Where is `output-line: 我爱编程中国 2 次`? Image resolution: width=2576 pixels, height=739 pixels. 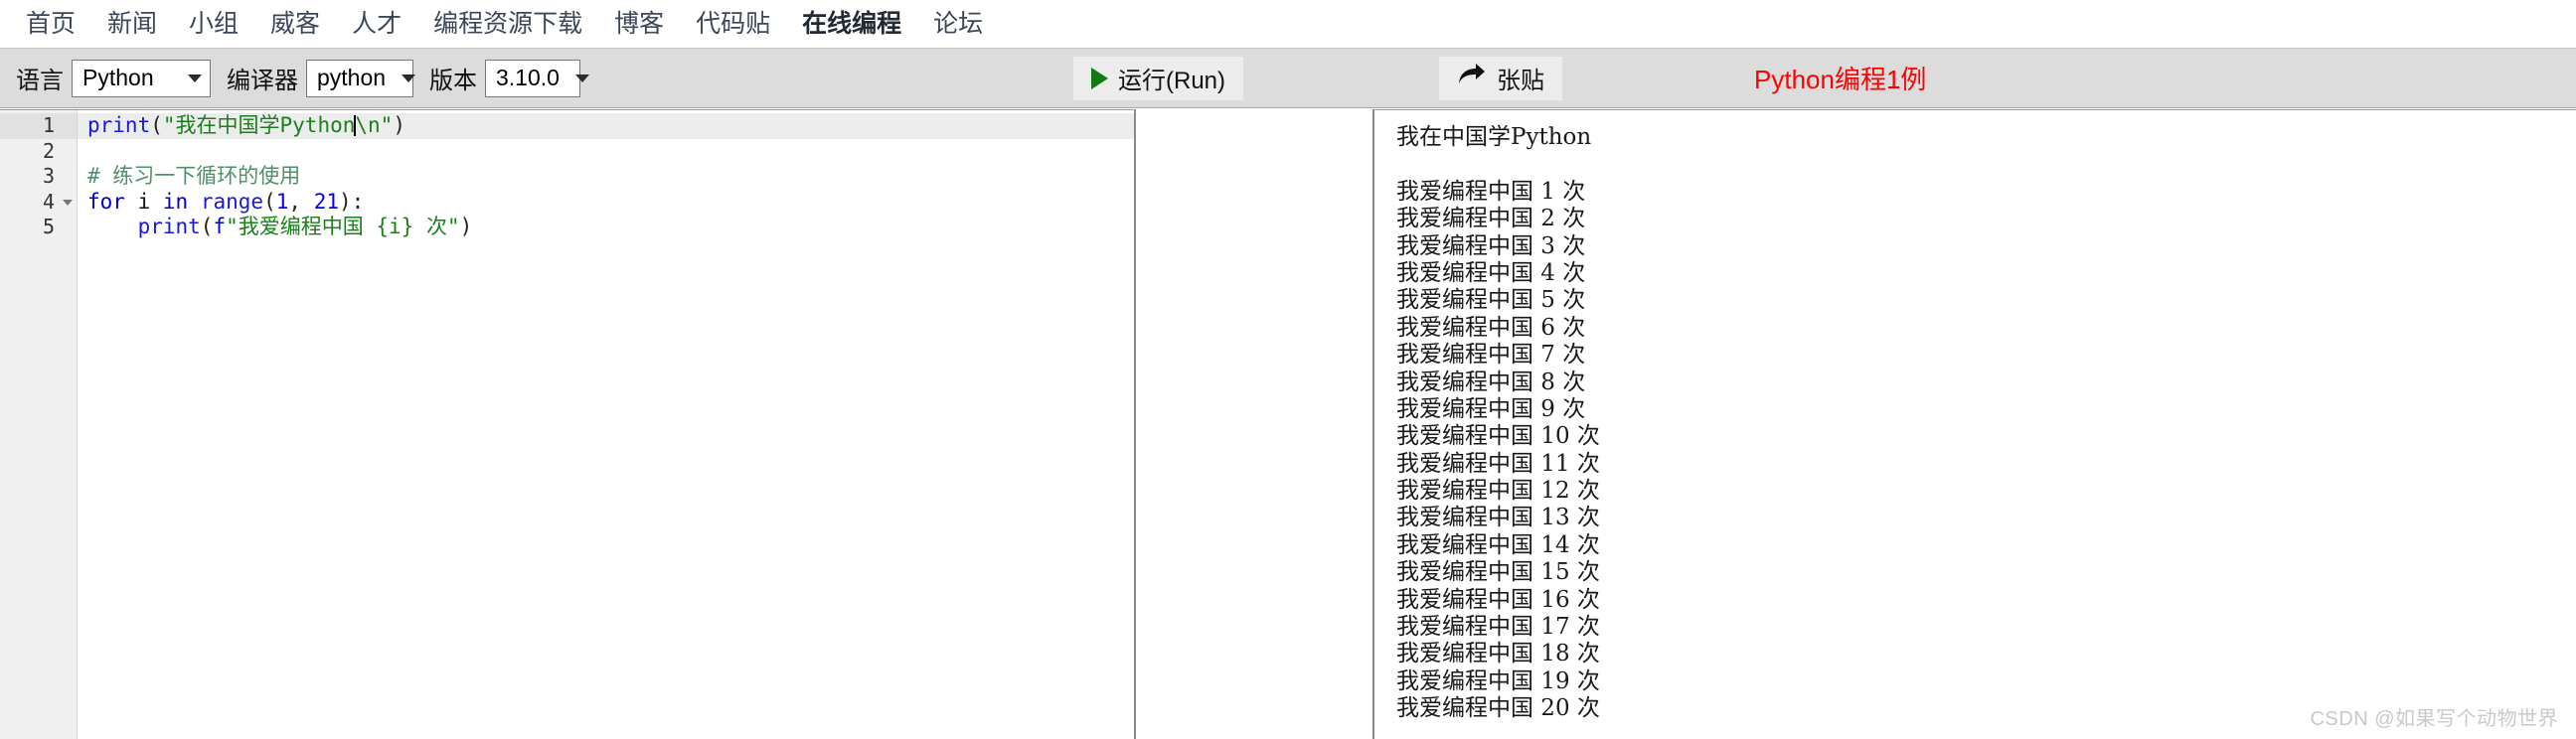 output-line: 我爱编程中国 2 次 is located at coordinates (1491, 219).